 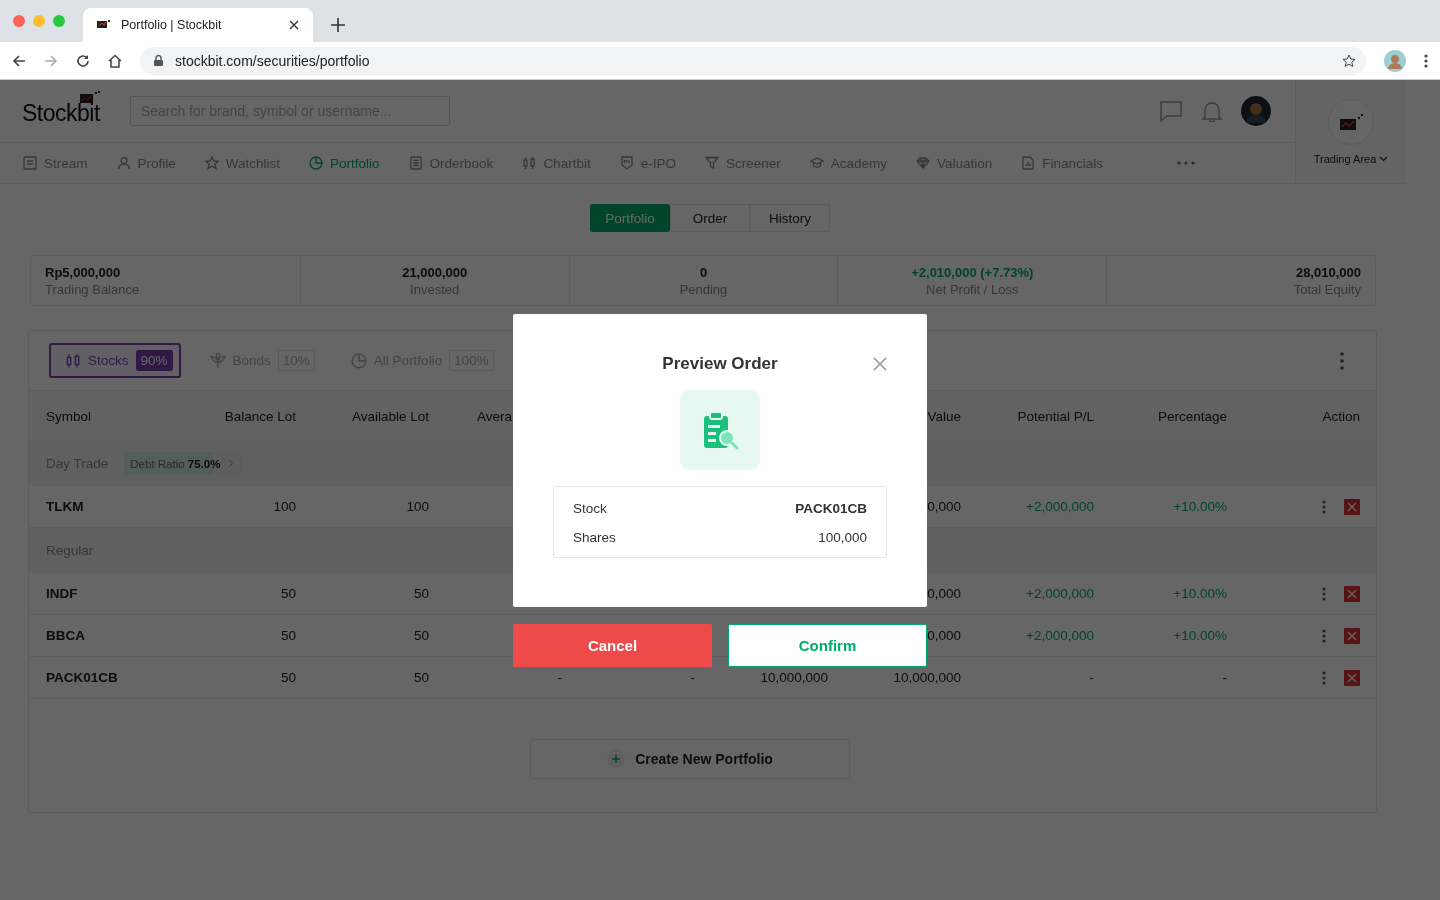 What do you see at coordinates (198, 25) in the screenshot?
I see `browser-tab: Portfolio | Stockbit` at bounding box center [198, 25].